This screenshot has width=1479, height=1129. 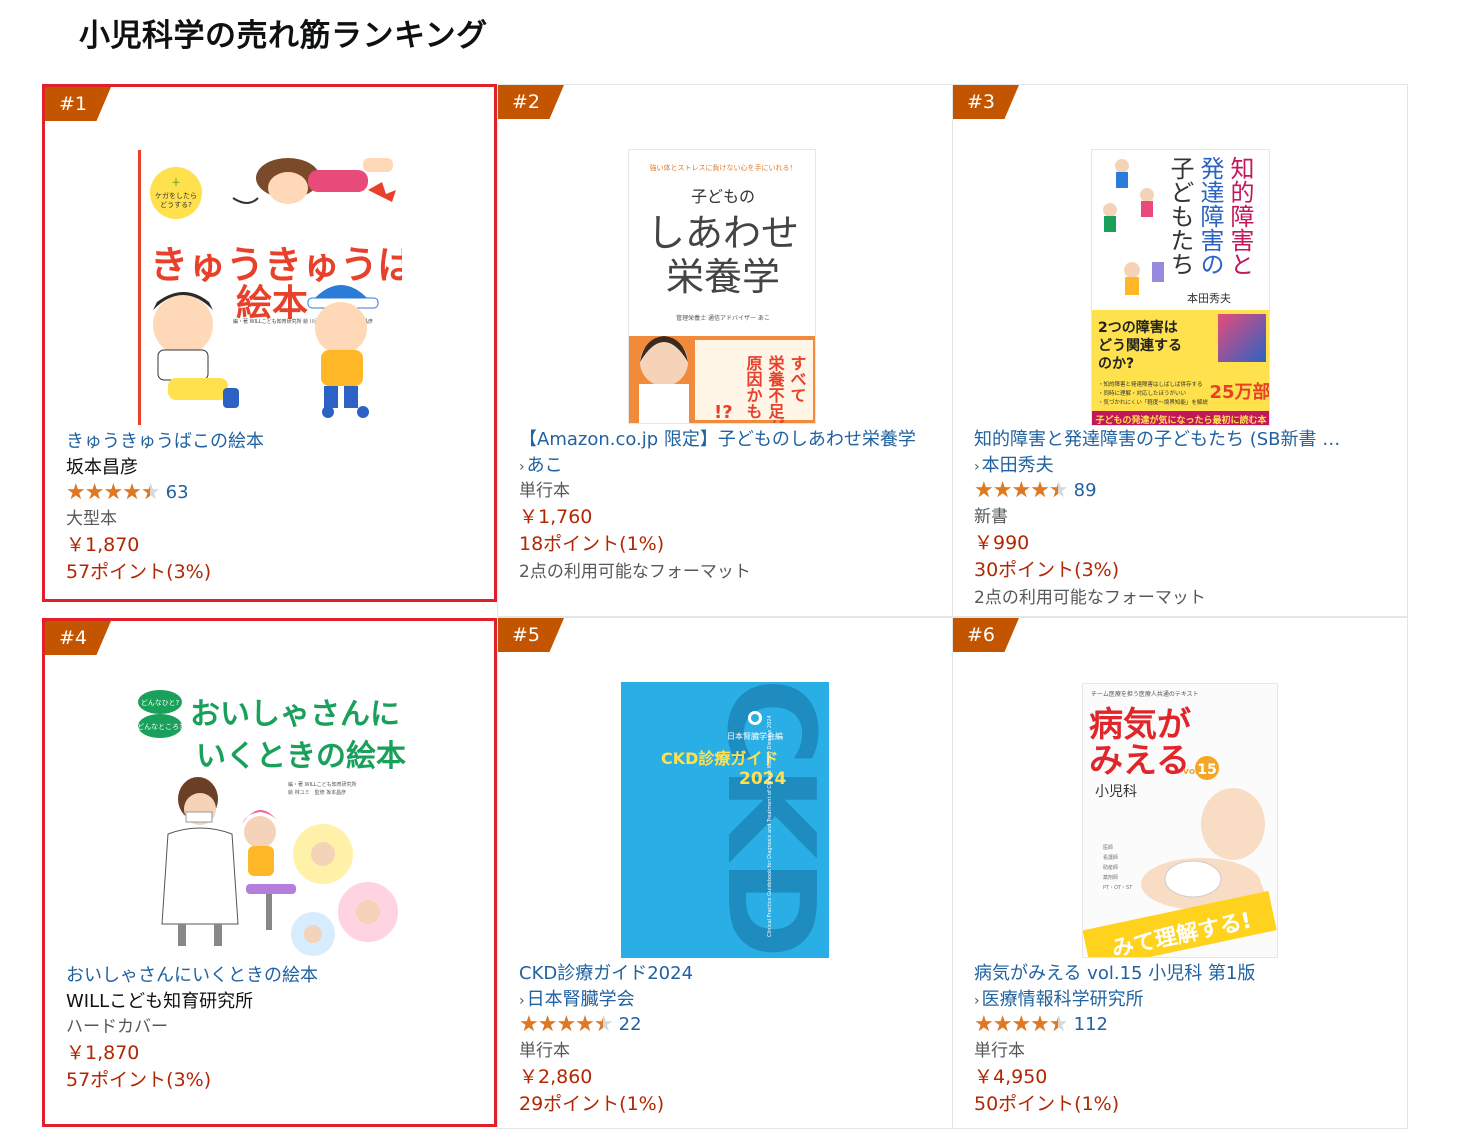 What do you see at coordinates (531, 102) in the screenshot?
I see `rank-badge: #2` at bounding box center [531, 102].